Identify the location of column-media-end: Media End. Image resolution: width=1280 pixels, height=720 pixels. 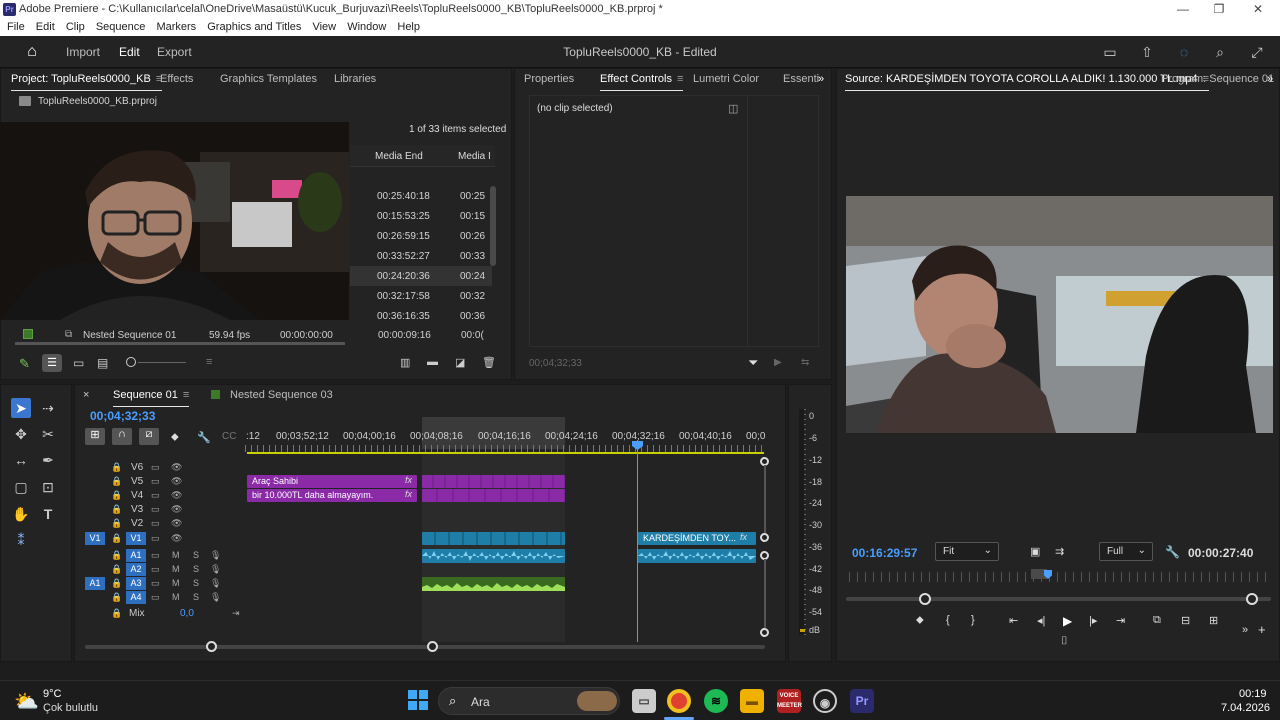
(399, 156).